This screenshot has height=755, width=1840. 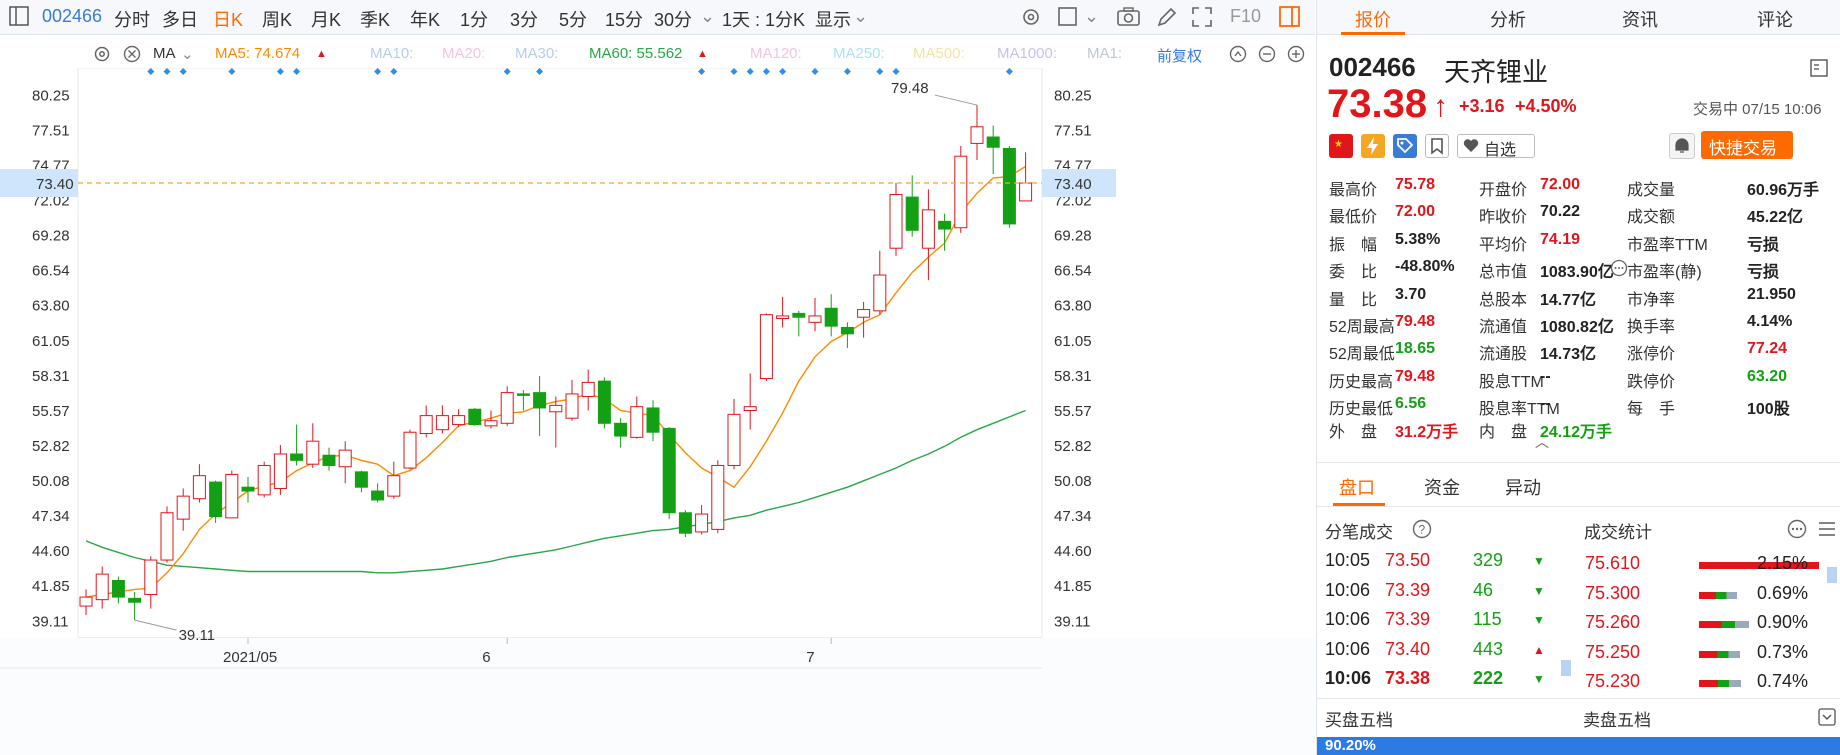 I want to click on period-tab-niank: 年K, so click(x=425, y=19).